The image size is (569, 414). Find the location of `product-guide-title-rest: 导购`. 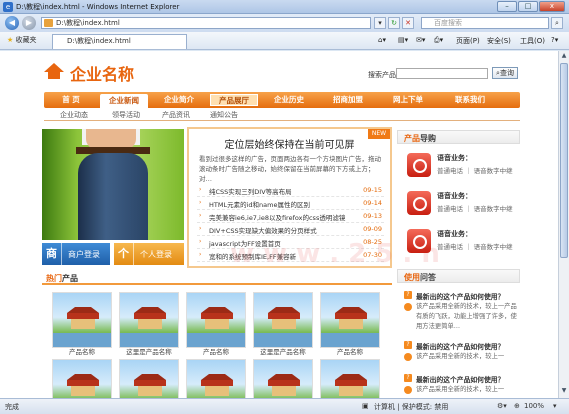

product-guide-title-rest: 导购 is located at coordinates (428, 138).